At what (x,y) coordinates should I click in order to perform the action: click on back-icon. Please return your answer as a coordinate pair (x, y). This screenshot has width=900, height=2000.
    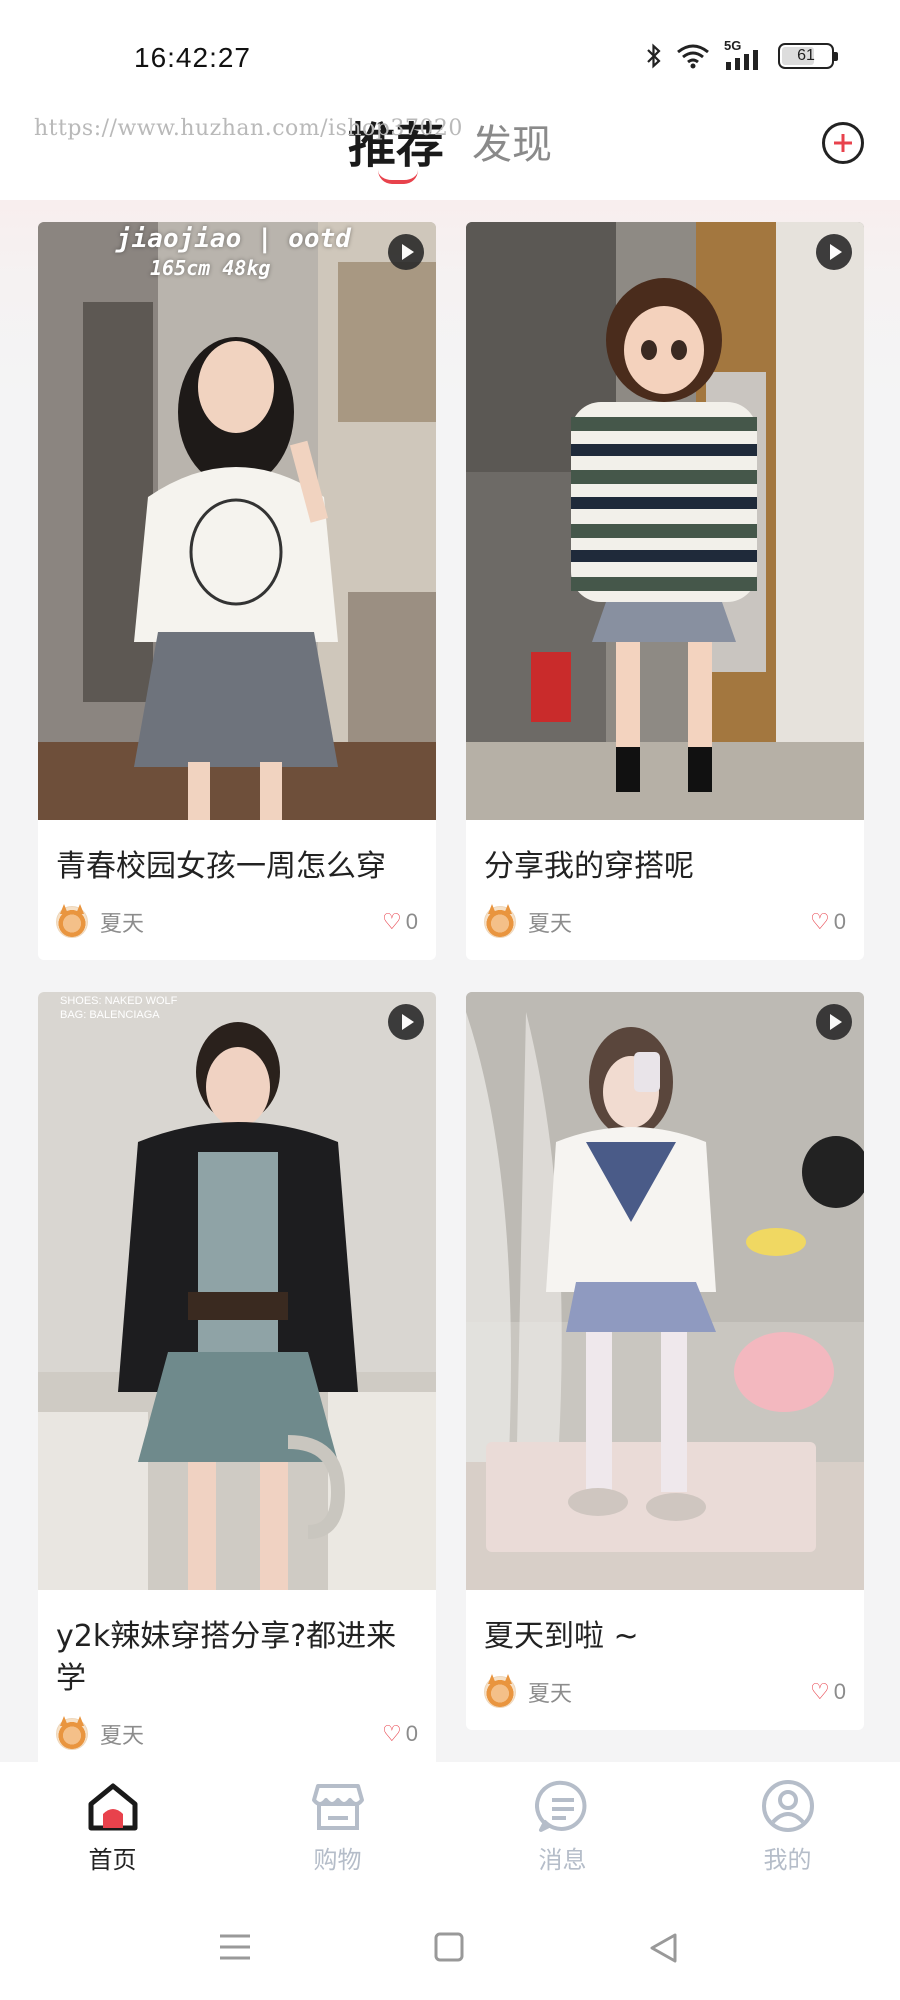
    Looking at the image, I should click on (663, 1948).